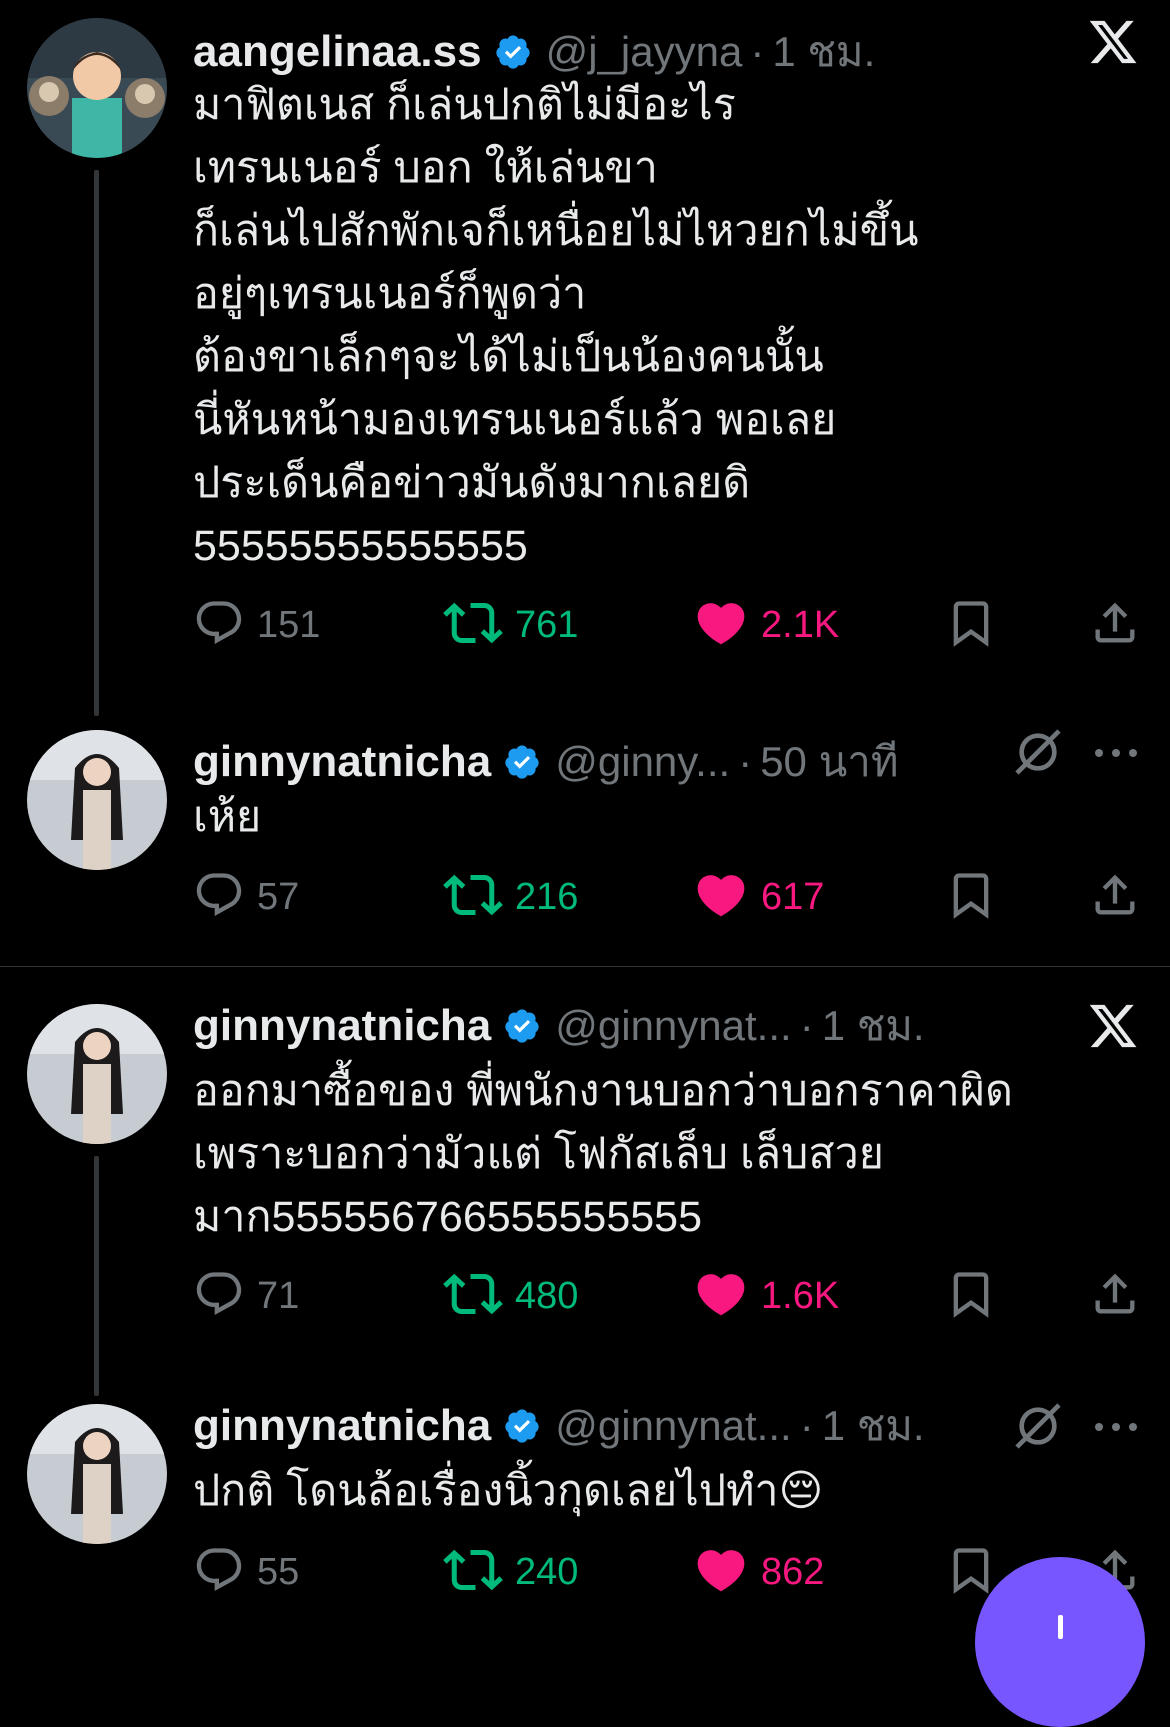 The width and height of the screenshot is (1170, 1727). Describe the element at coordinates (547, 1295) in the screenshot. I see `retweet-count: 480` at that location.